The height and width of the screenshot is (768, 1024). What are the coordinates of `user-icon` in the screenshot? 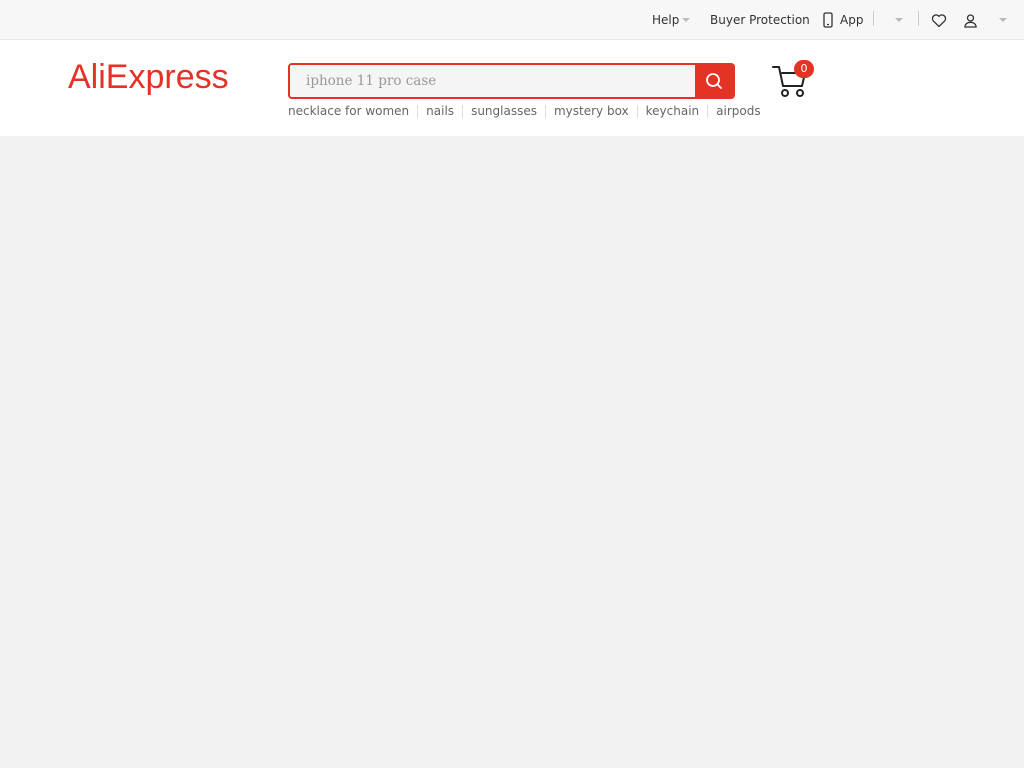 It's located at (970, 20).